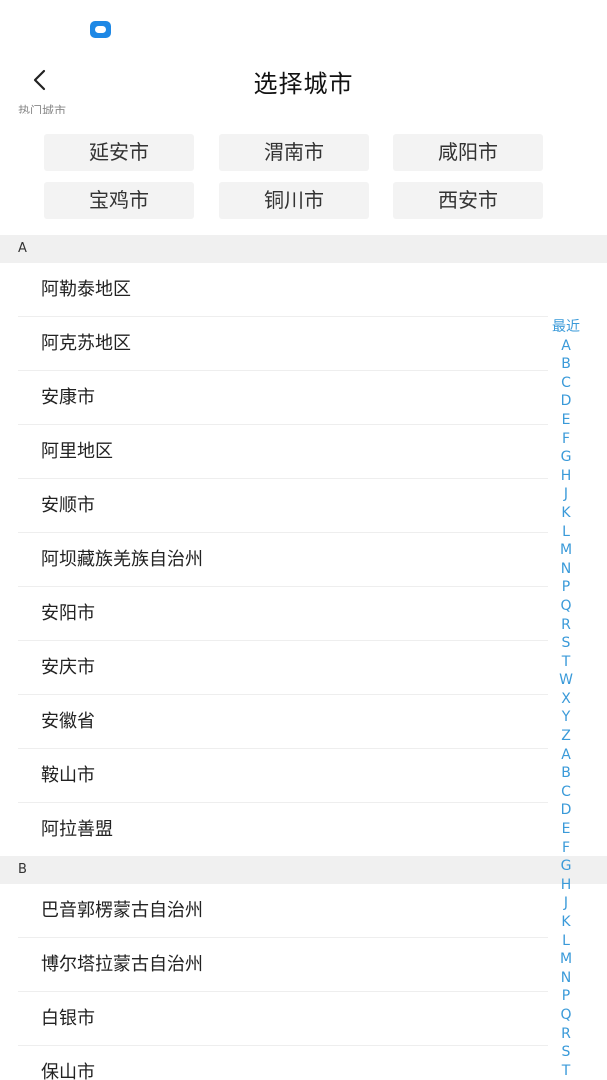 Image resolution: width=607 pixels, height=1080 pixels. Describe the element at coordinates (283, 290) in the screenshot. I see `city-list-item: 阿勒泰地区` at that location.